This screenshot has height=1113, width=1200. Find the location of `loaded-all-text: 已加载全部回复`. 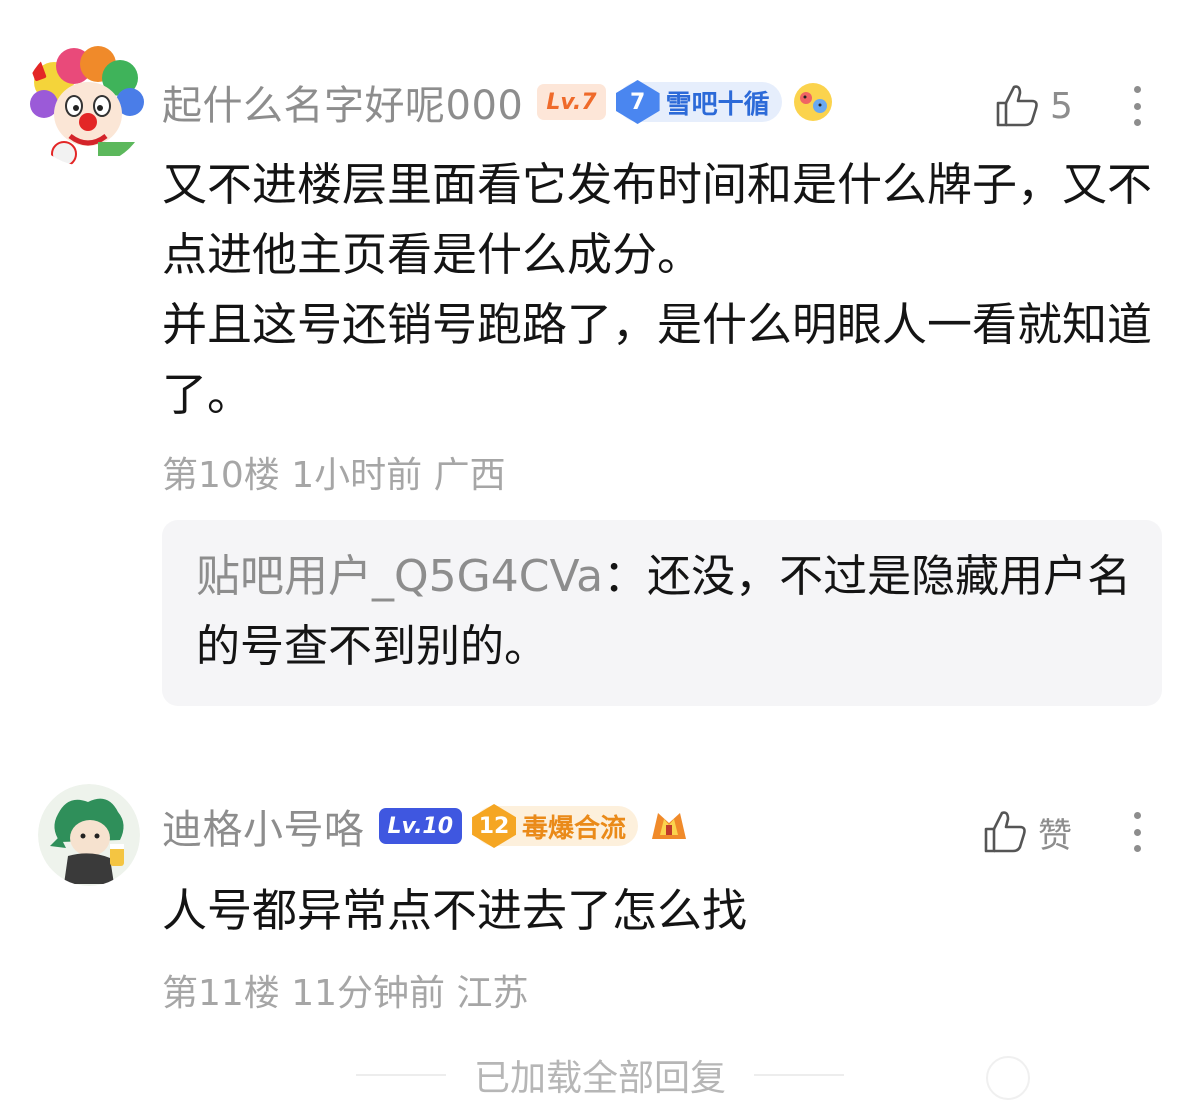

loaded-all-text: 已加载全部回复 is located at coordinates (599, 1078).